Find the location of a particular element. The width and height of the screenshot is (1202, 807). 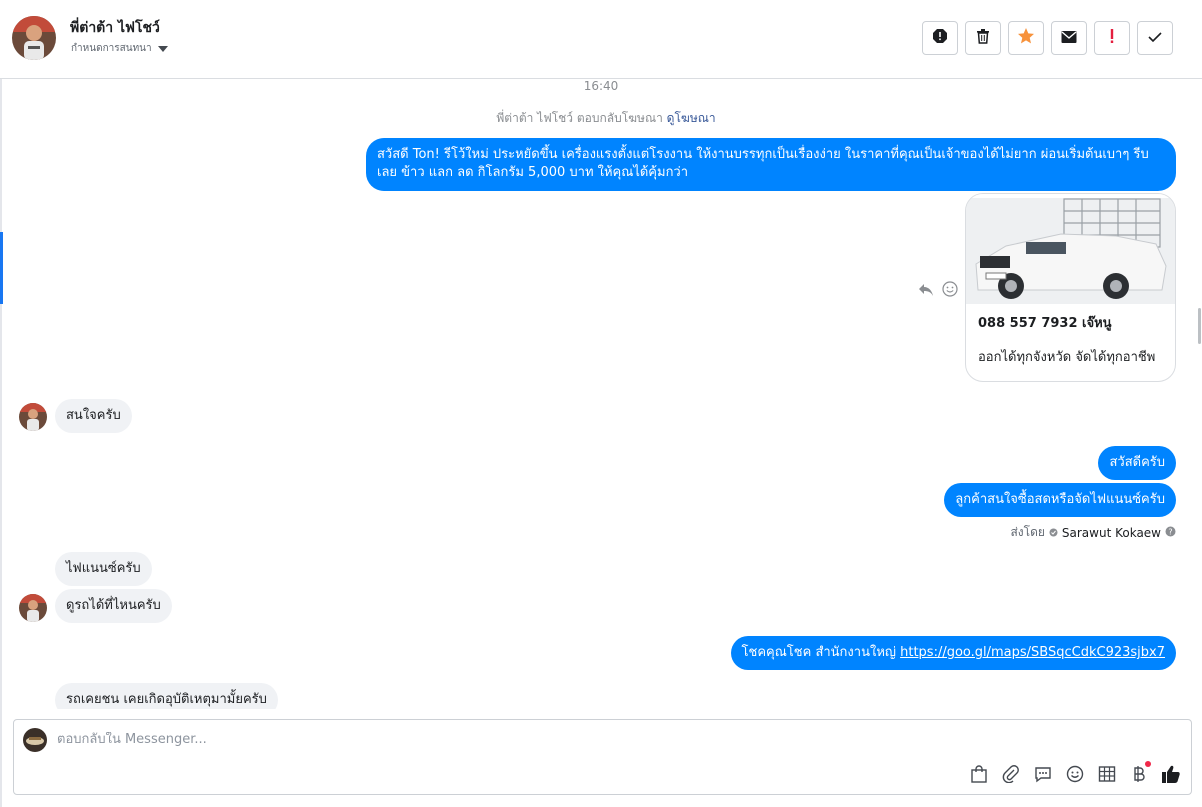

star-button is located at coordinates (1026, 38).